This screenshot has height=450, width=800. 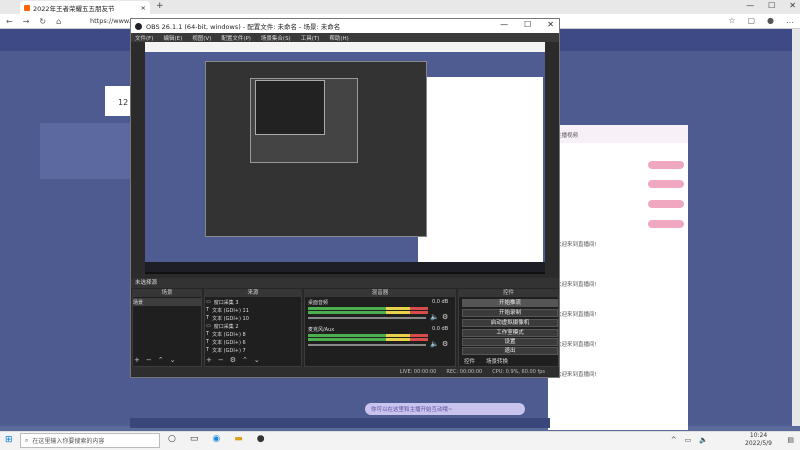 What do you see at coordinates (688, 440) in the screenshot?
I see `network-icon: ▭` at bounding box center [688, 440].